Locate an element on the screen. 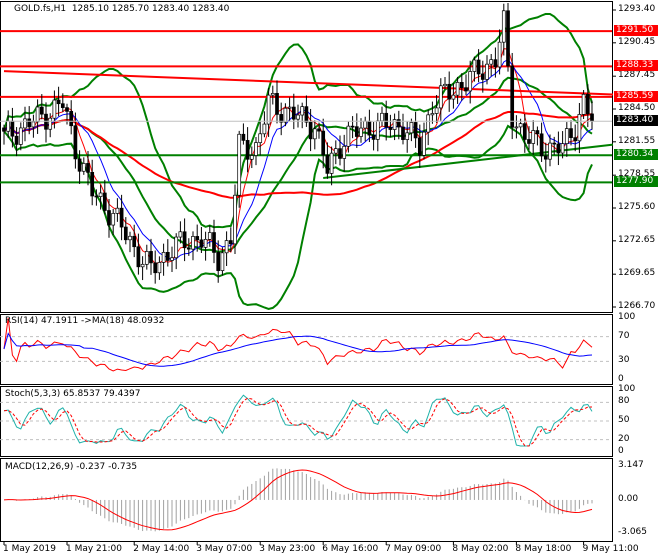 The height and width of the screenshot is (560, 660). time-label: 7 May 09:00 is located at coordinates (413, 549).